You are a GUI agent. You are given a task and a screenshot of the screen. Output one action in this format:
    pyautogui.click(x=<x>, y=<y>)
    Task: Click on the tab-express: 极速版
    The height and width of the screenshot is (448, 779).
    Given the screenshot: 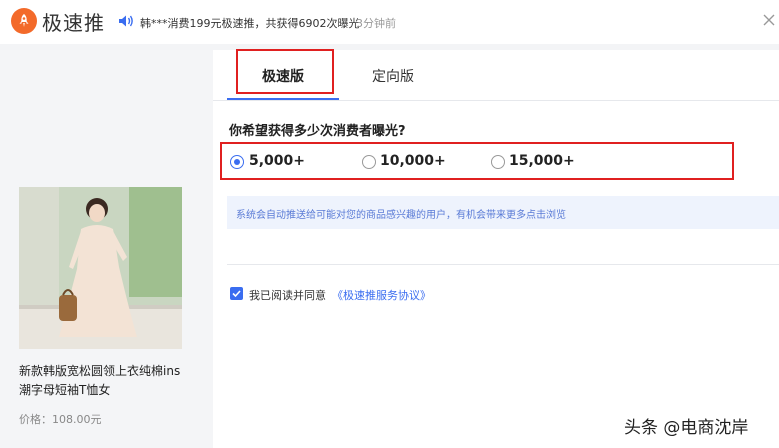 What is the action you would take?
    pyautogui.click(x=283, y=76)
    